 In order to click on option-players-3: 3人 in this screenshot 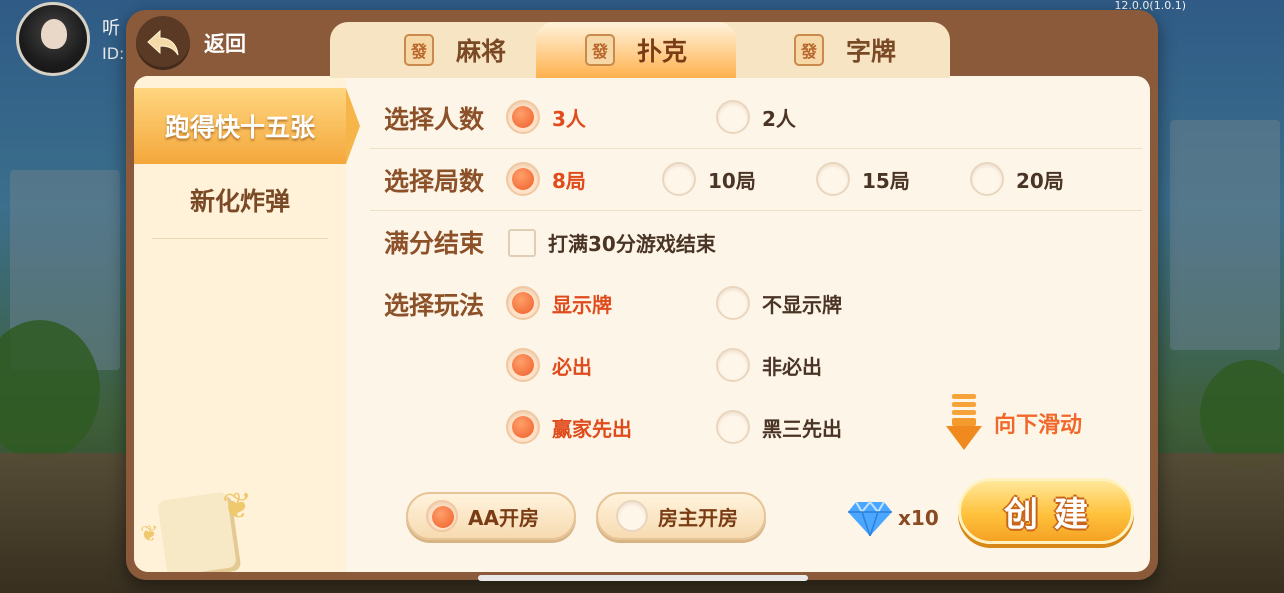, I will do `click(546, 117)`.